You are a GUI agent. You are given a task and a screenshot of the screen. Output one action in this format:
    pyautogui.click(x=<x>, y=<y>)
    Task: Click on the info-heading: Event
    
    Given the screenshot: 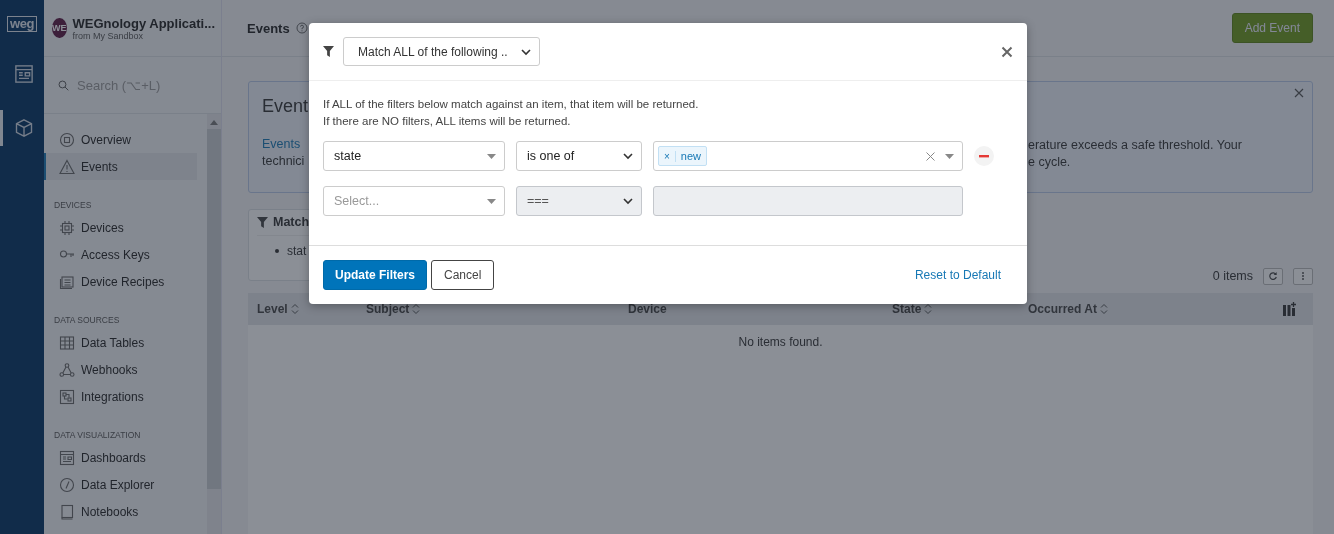 What is the action you would take?
    pyautogui.click(x=285, y=106)
    